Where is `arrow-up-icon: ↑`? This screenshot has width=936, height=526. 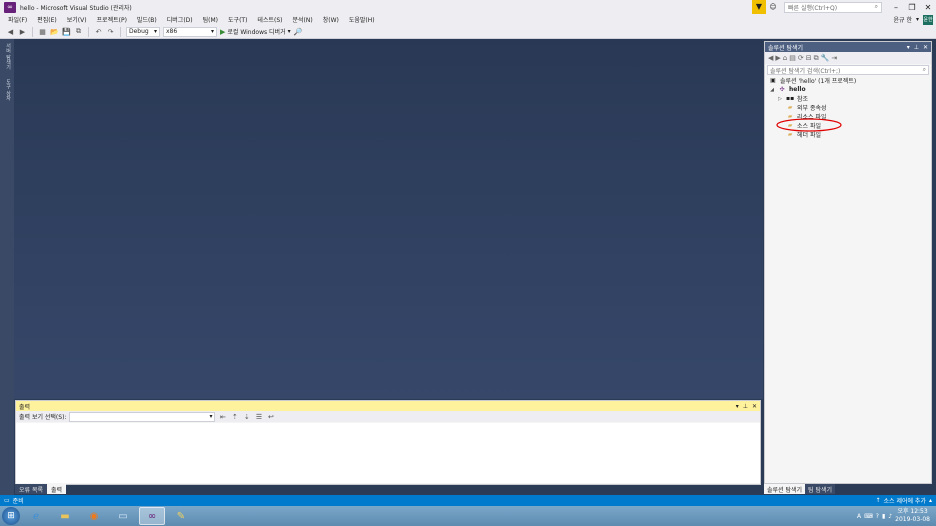 arrow-up-icon: ↑ is located at coordinates (878, 500).